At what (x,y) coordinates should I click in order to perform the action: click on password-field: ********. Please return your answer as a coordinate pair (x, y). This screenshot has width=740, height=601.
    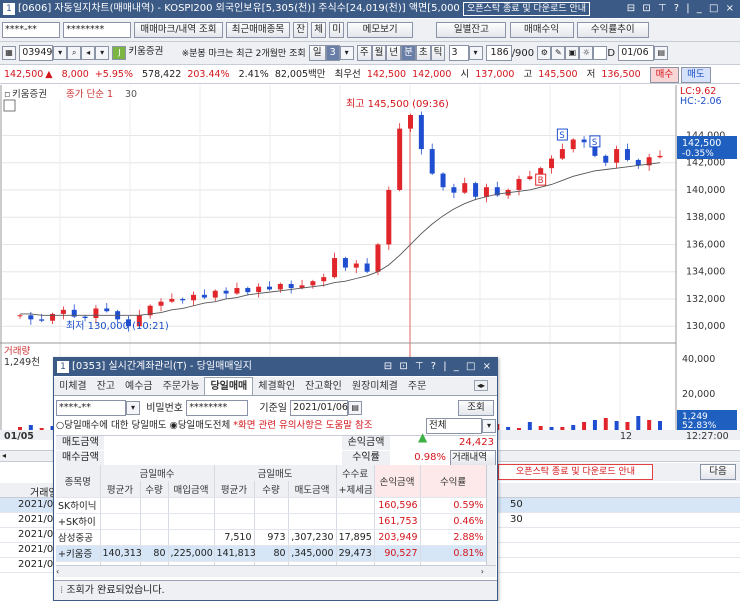
    Looking at the image, I should click on (97, 30).